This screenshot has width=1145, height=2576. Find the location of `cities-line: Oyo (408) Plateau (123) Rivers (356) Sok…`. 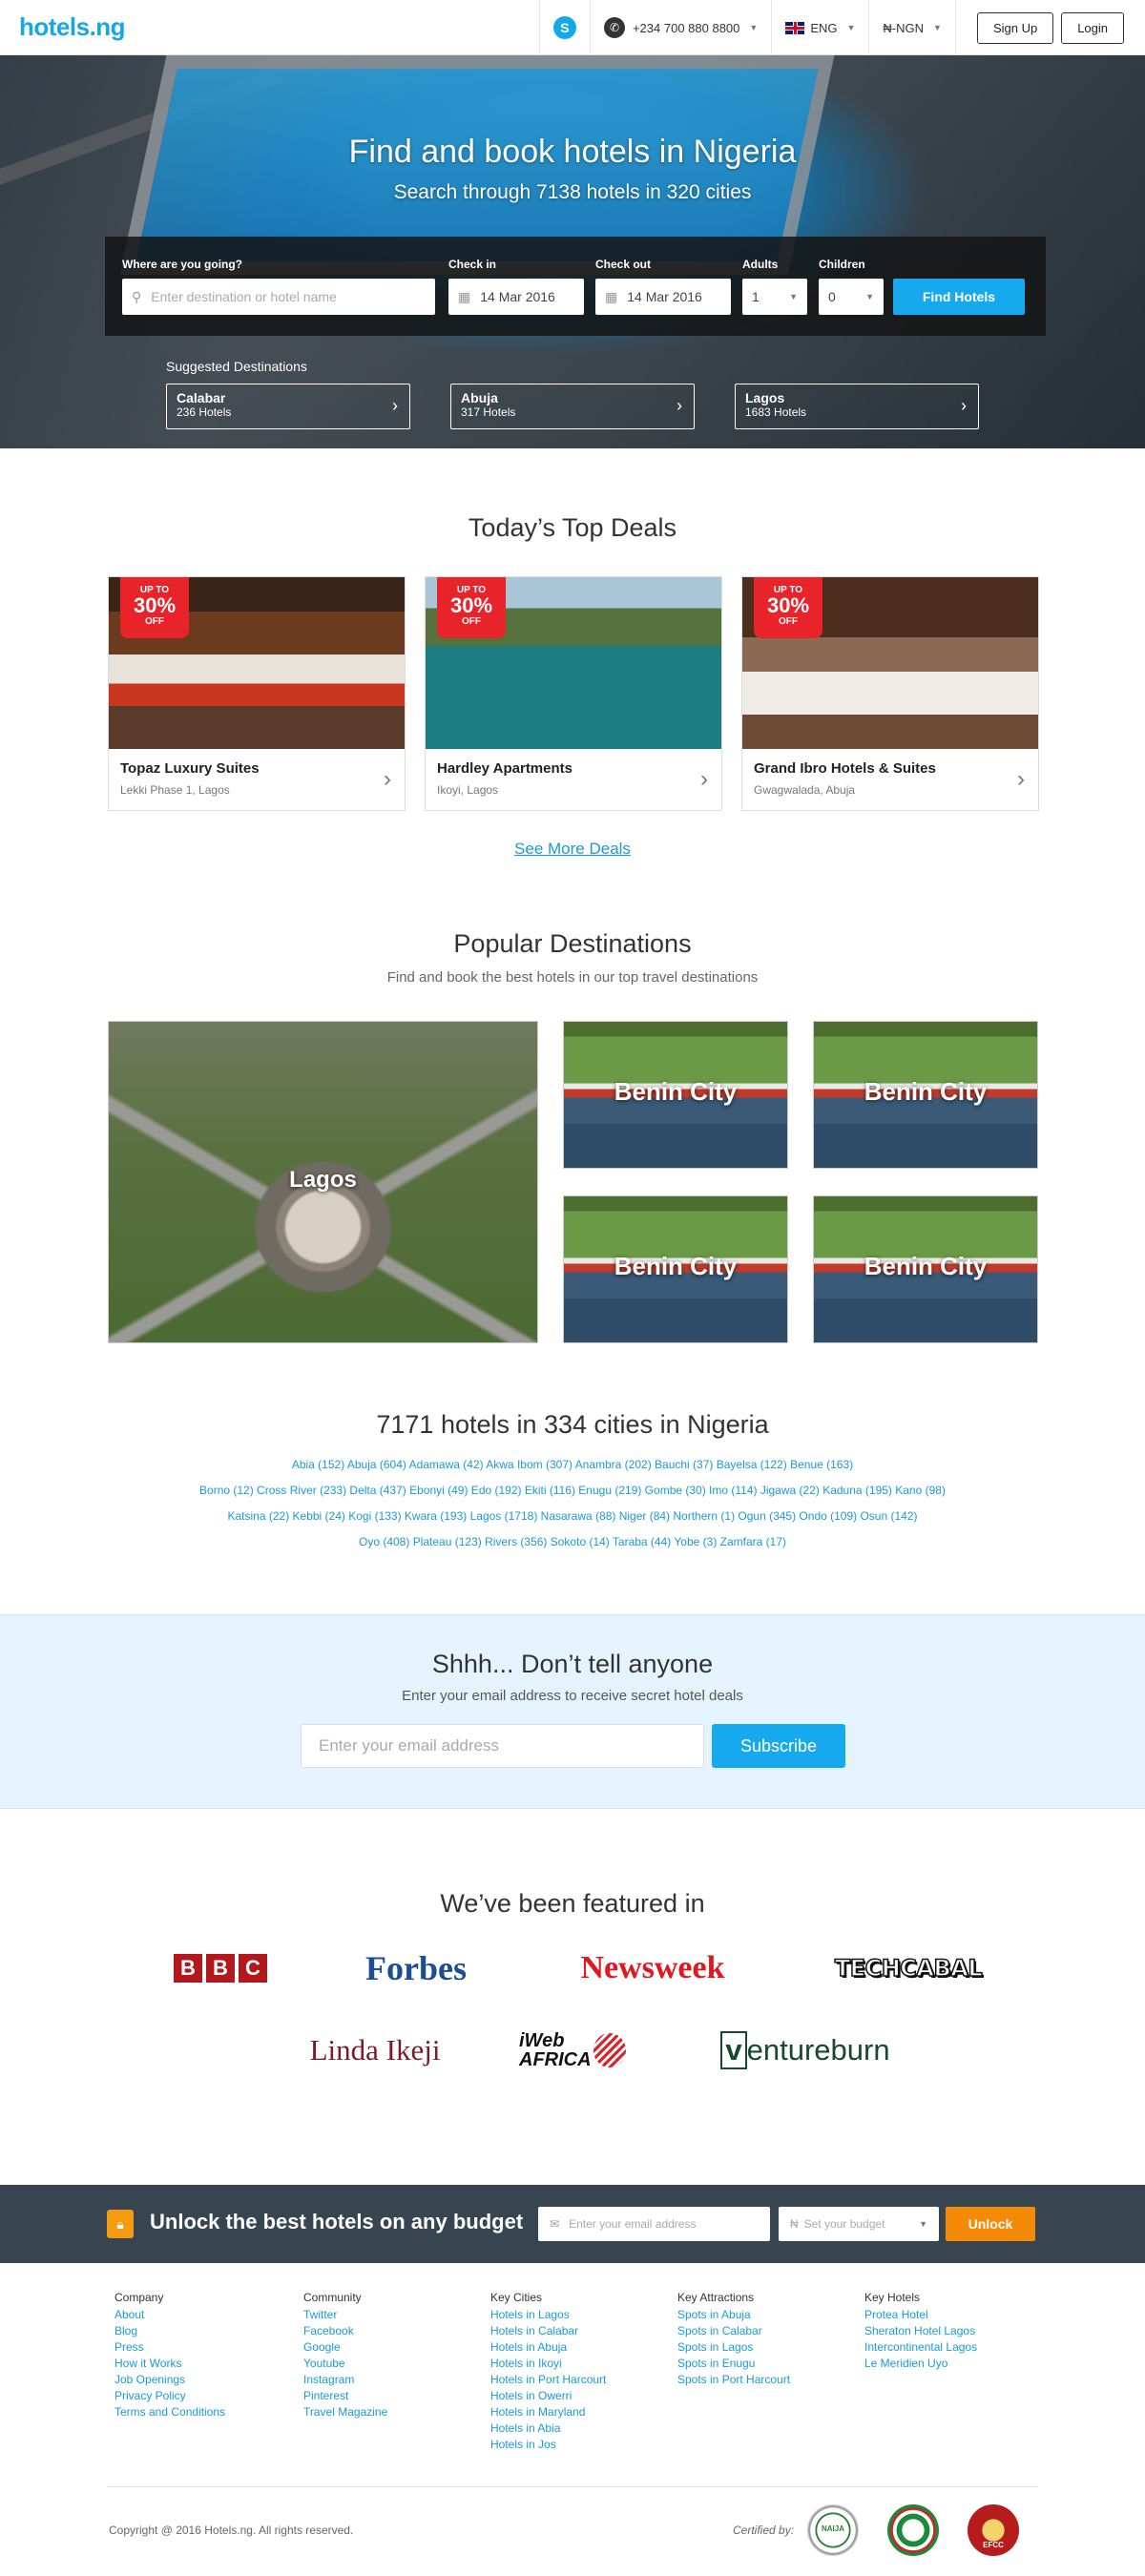

cities-line: Oyo (408) Plateau (123) Rivers (356) Sok… is located at coordinates (572, 1542).